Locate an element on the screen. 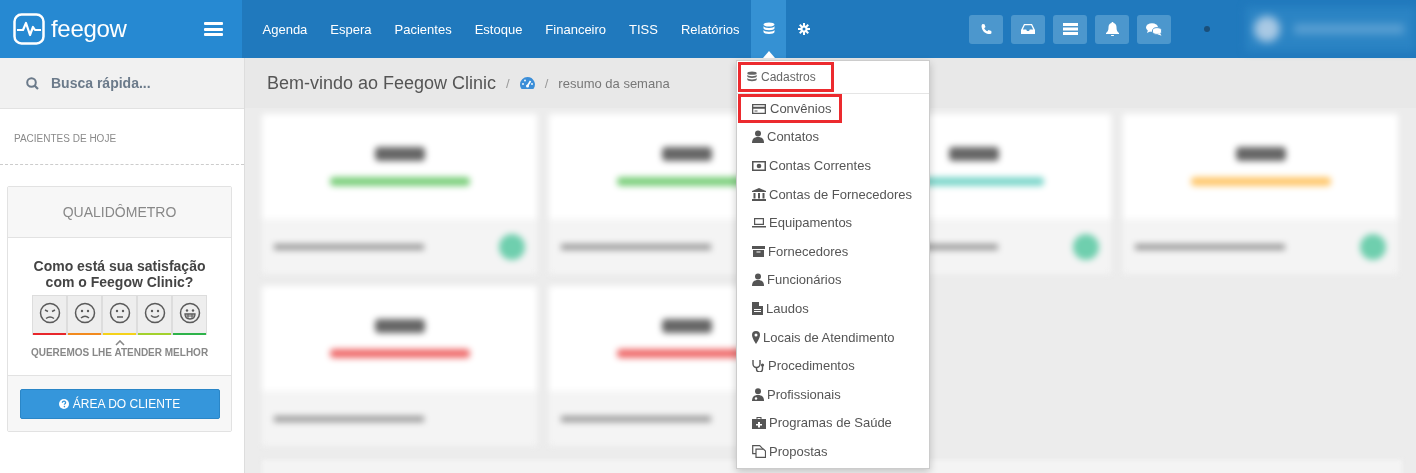 The image size is (1416, 473). nav-icon-button is located at coordinates (768, 29).